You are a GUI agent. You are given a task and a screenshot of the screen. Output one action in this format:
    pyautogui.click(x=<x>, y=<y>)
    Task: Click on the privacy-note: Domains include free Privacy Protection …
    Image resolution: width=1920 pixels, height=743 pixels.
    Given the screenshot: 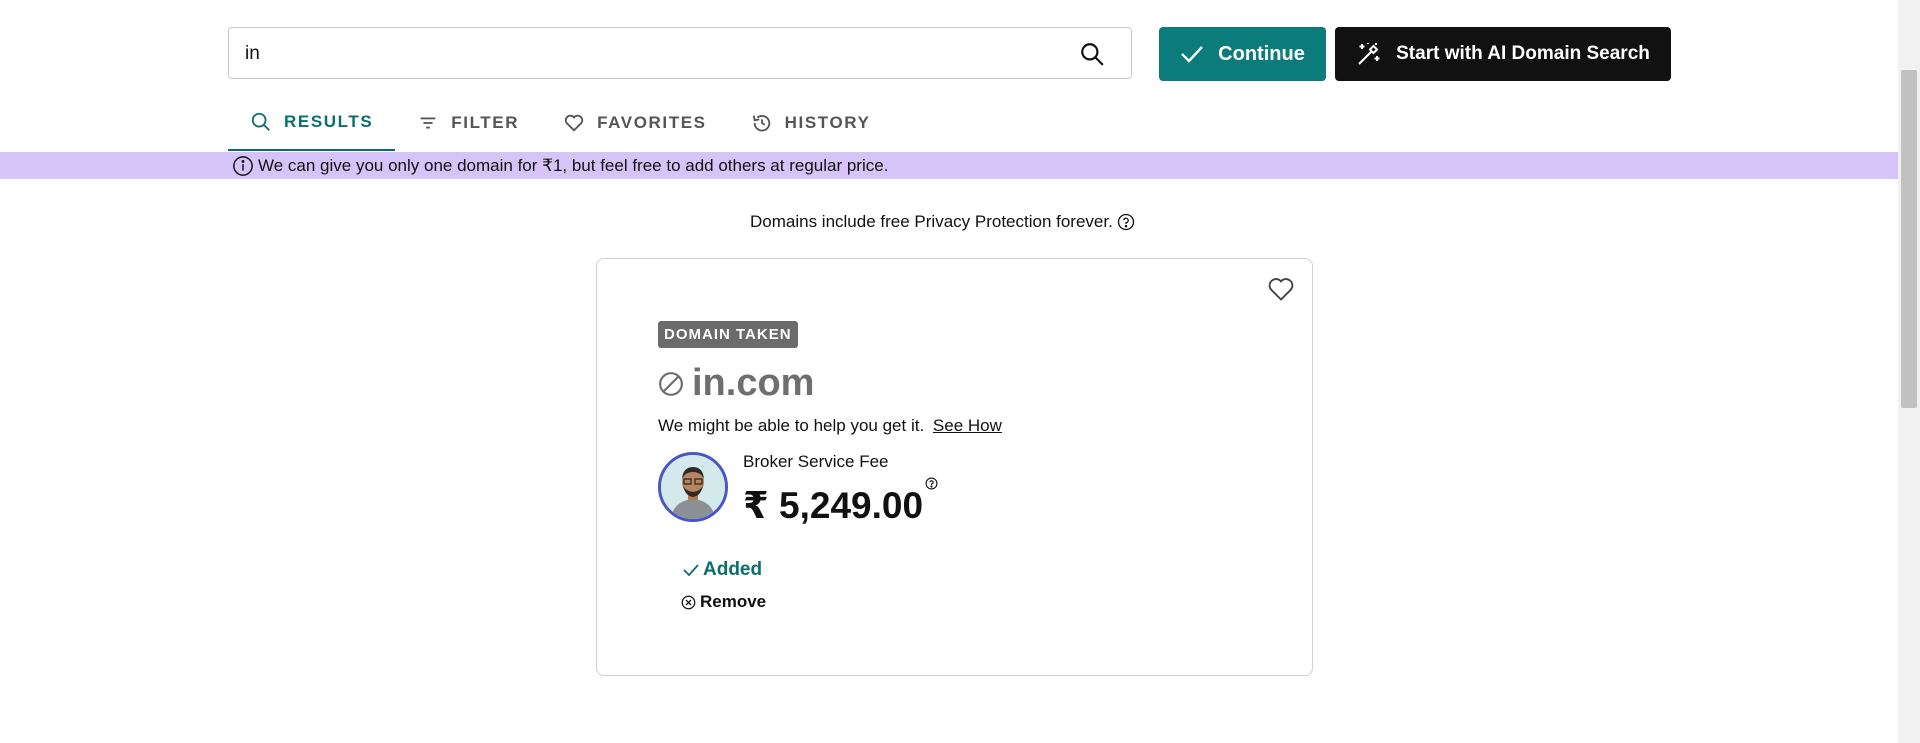 What is the action you would take?
    pyautogui.click(x=942, y=222)
    